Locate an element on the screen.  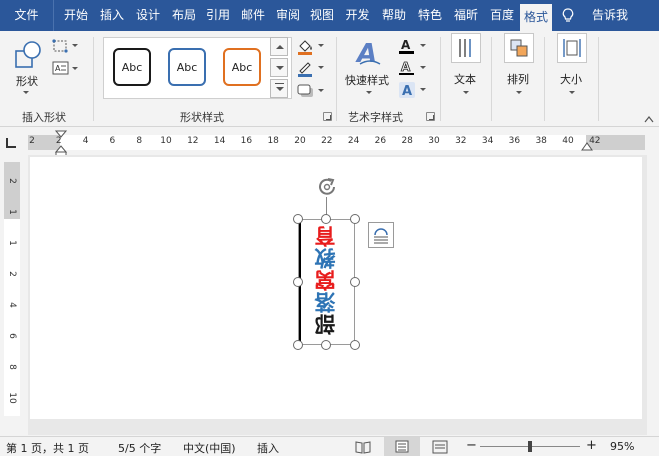
resize-handle-br is located at coordinates (355, 345).